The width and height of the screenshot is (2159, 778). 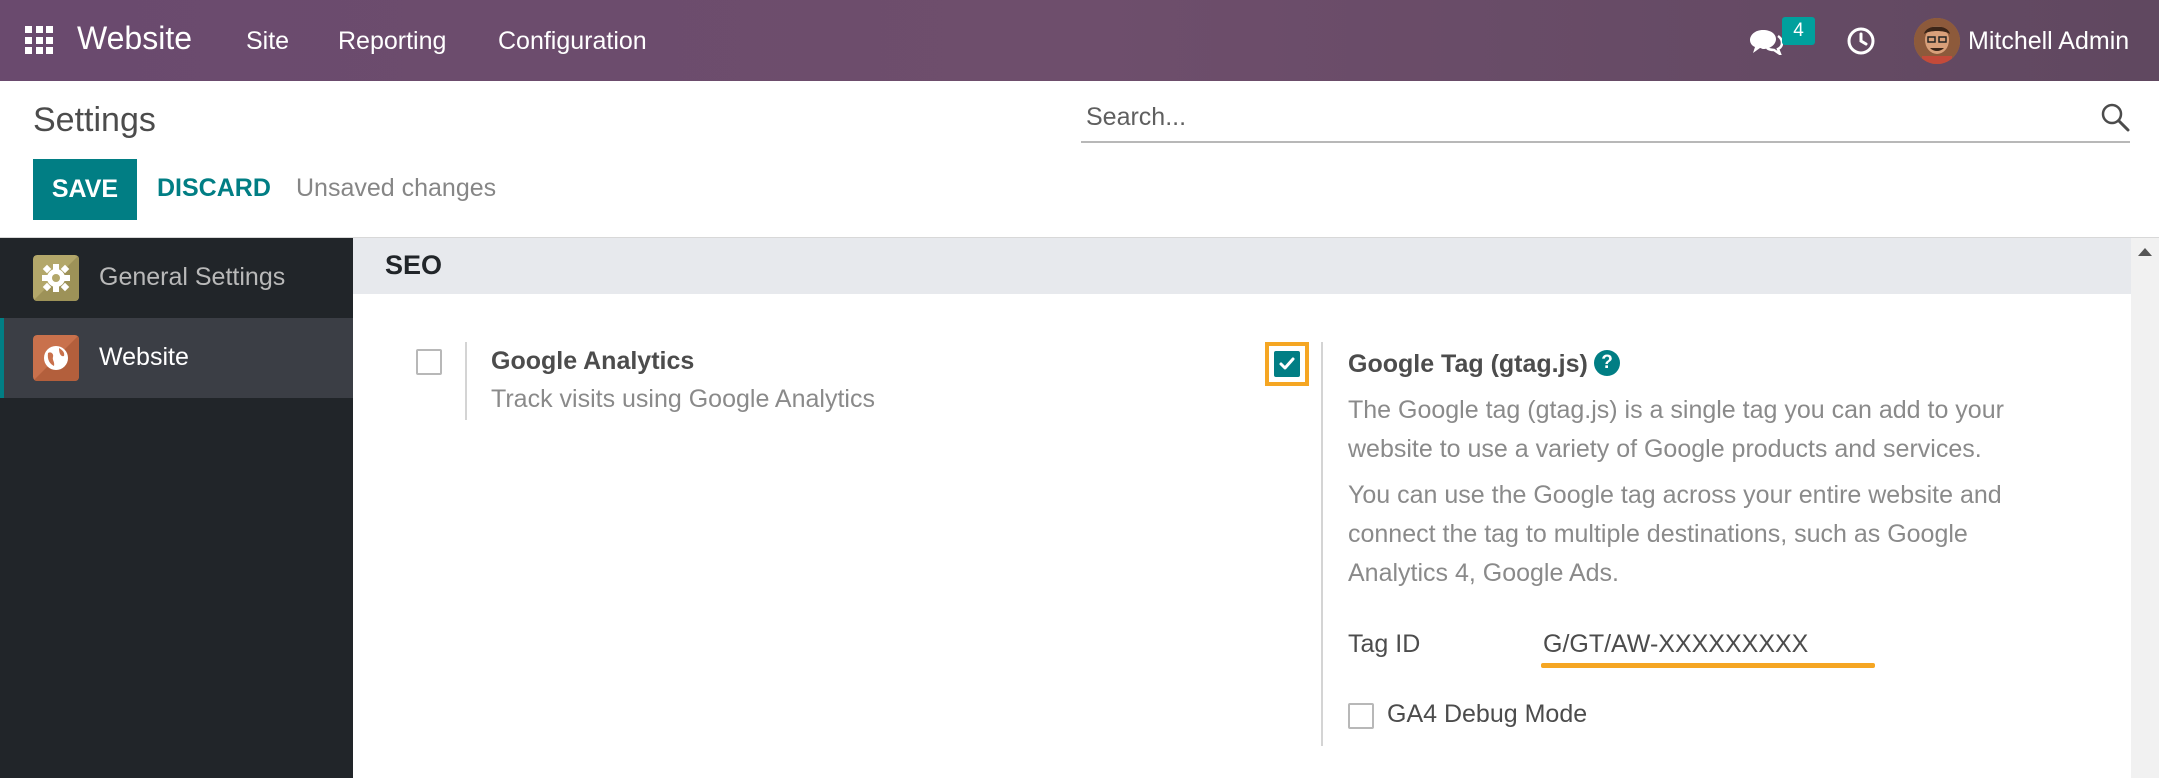 What do you see at coordinates (1708, 665) in the screenshot?
I see `tag-id-highlight-underline` at bounding box center [1708, 665].